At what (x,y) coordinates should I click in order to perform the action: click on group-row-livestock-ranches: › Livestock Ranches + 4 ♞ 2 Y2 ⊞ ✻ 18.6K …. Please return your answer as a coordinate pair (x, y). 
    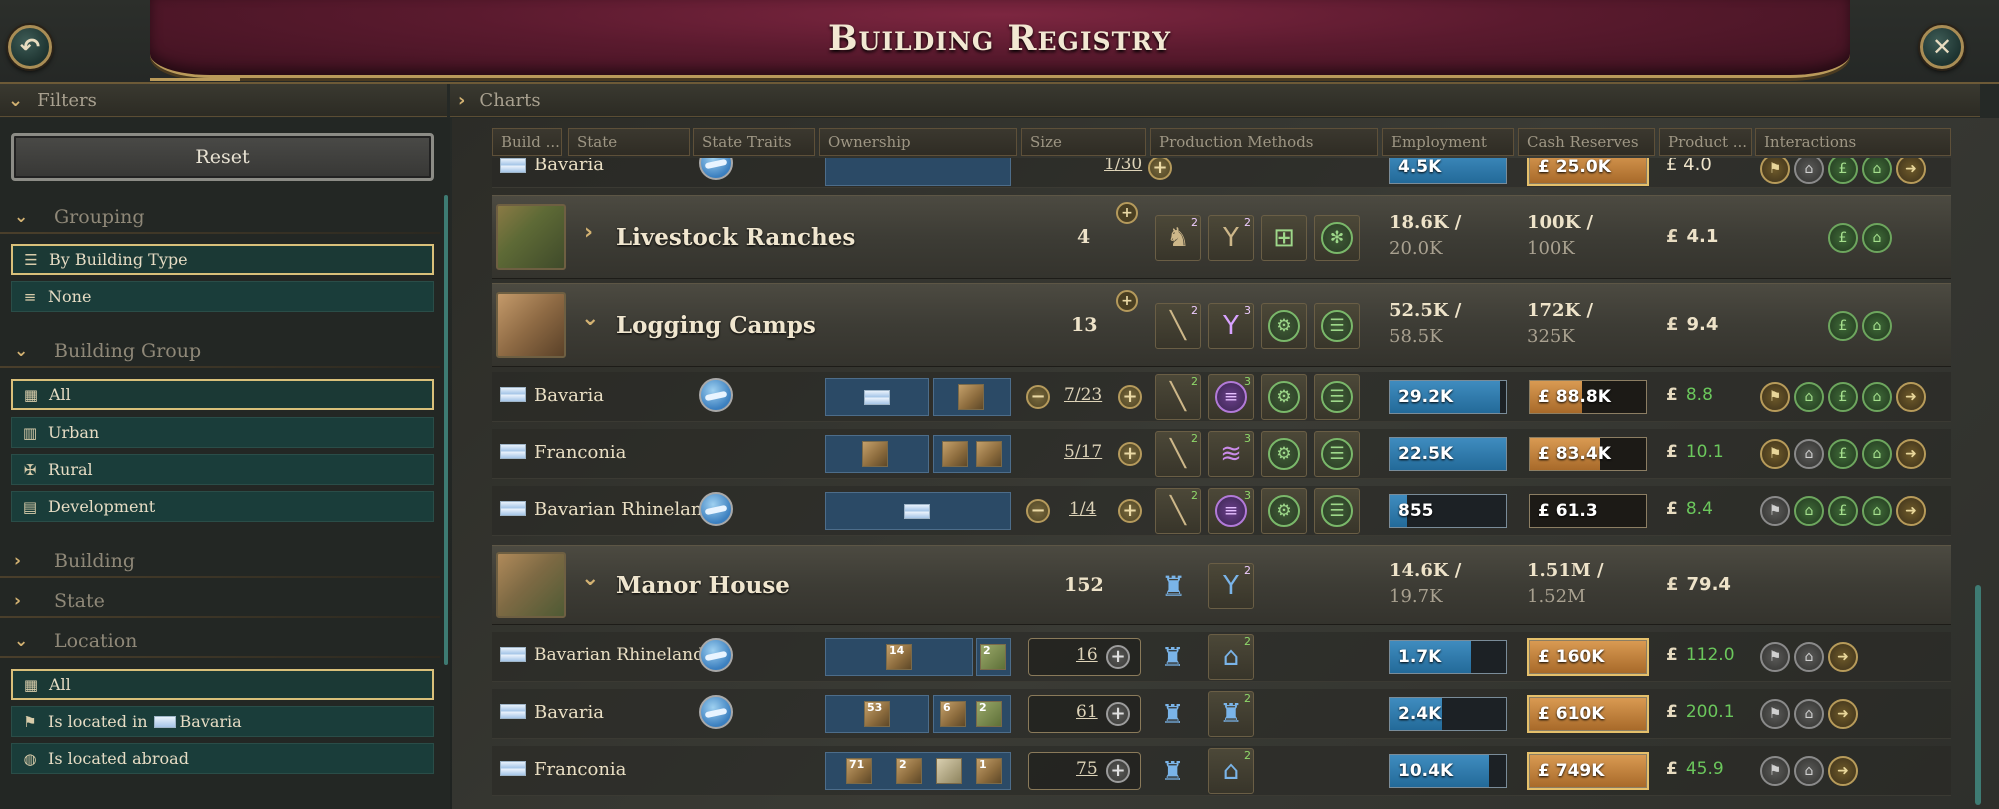
    Looking at the image, I should click on (1221, 237).